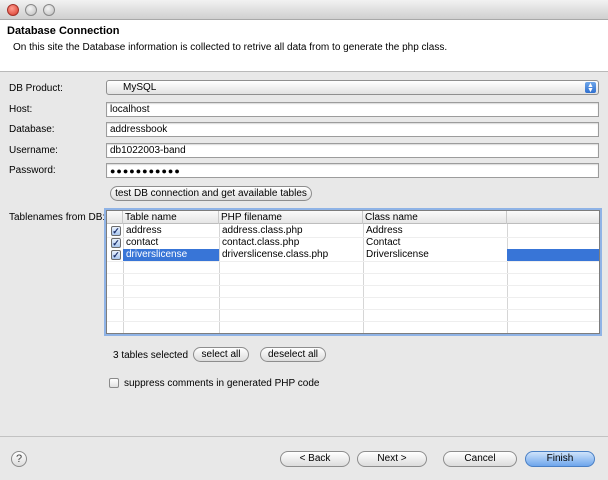 The image size is (608, 480). I want to click on database-label: Database:, so click(32, 129).